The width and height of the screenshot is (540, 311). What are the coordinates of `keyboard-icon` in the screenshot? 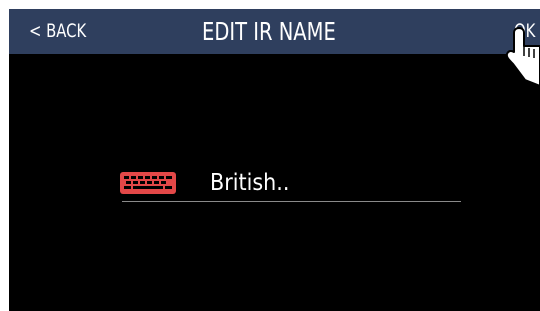 It's located at (148, 183).